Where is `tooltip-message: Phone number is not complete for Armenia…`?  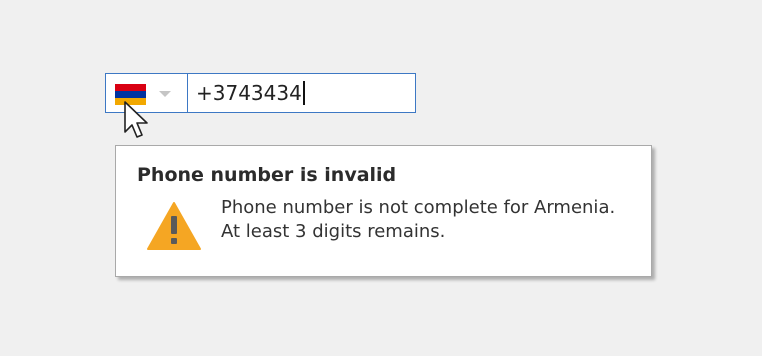 tooltip-message: Phone number is not complete for Armenia… is located at coordinates (418, 220).